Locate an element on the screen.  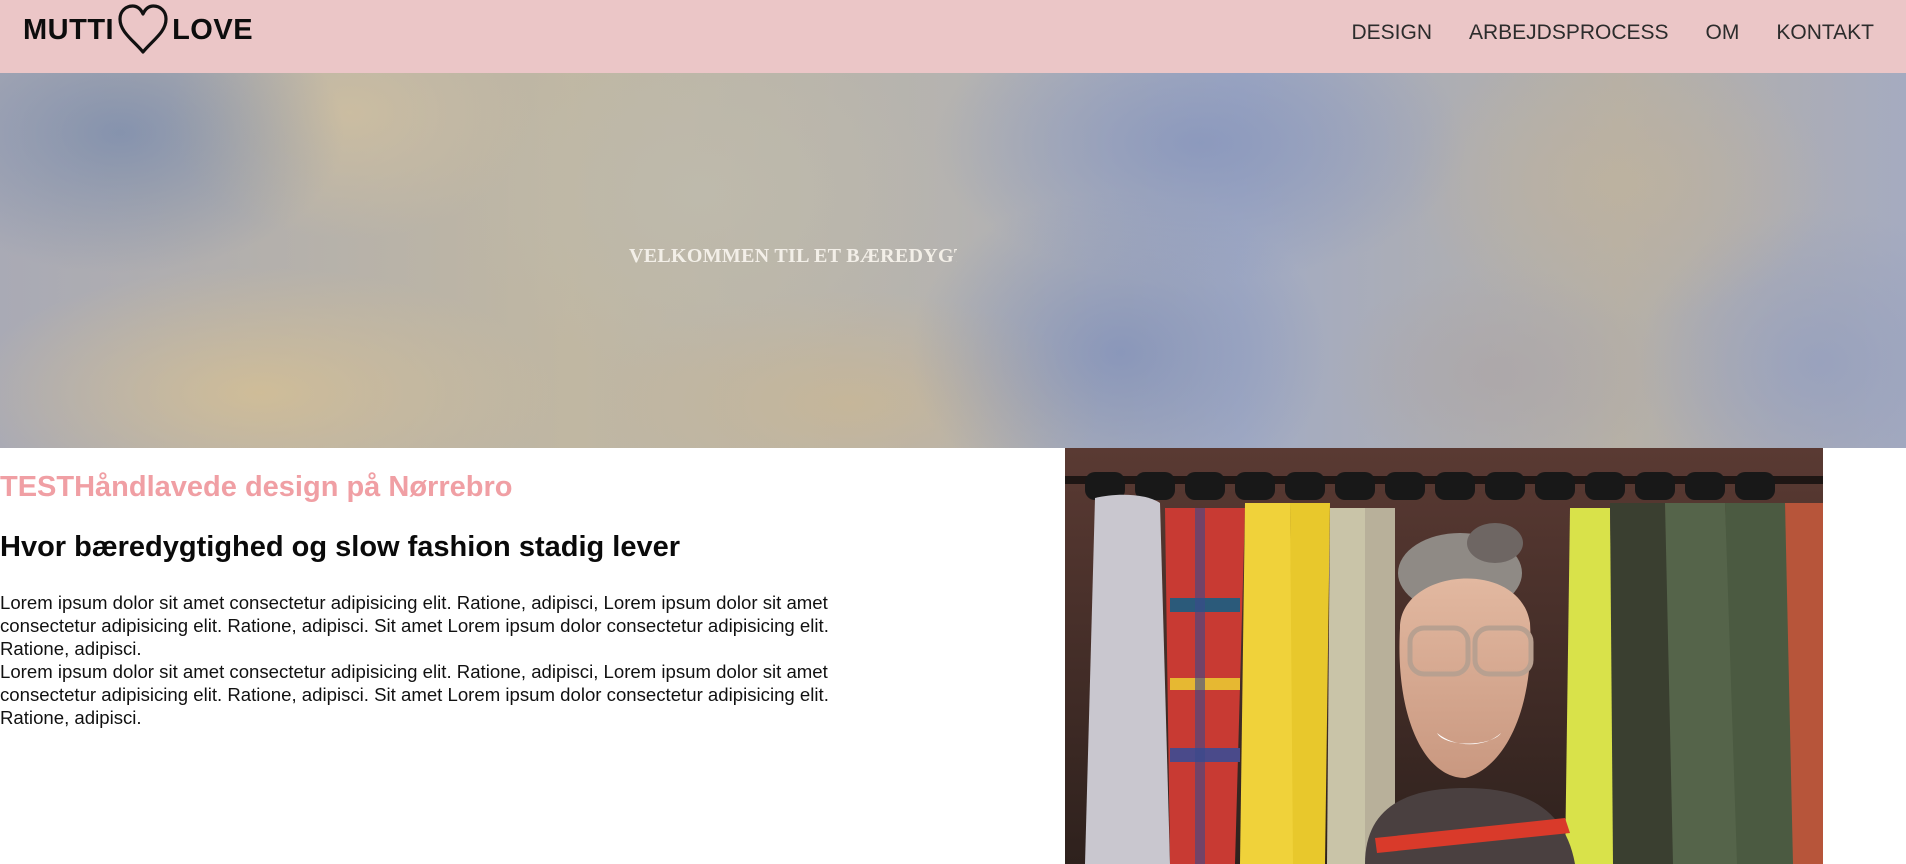
heart-outline-icon is located at coordinates (143, 29).